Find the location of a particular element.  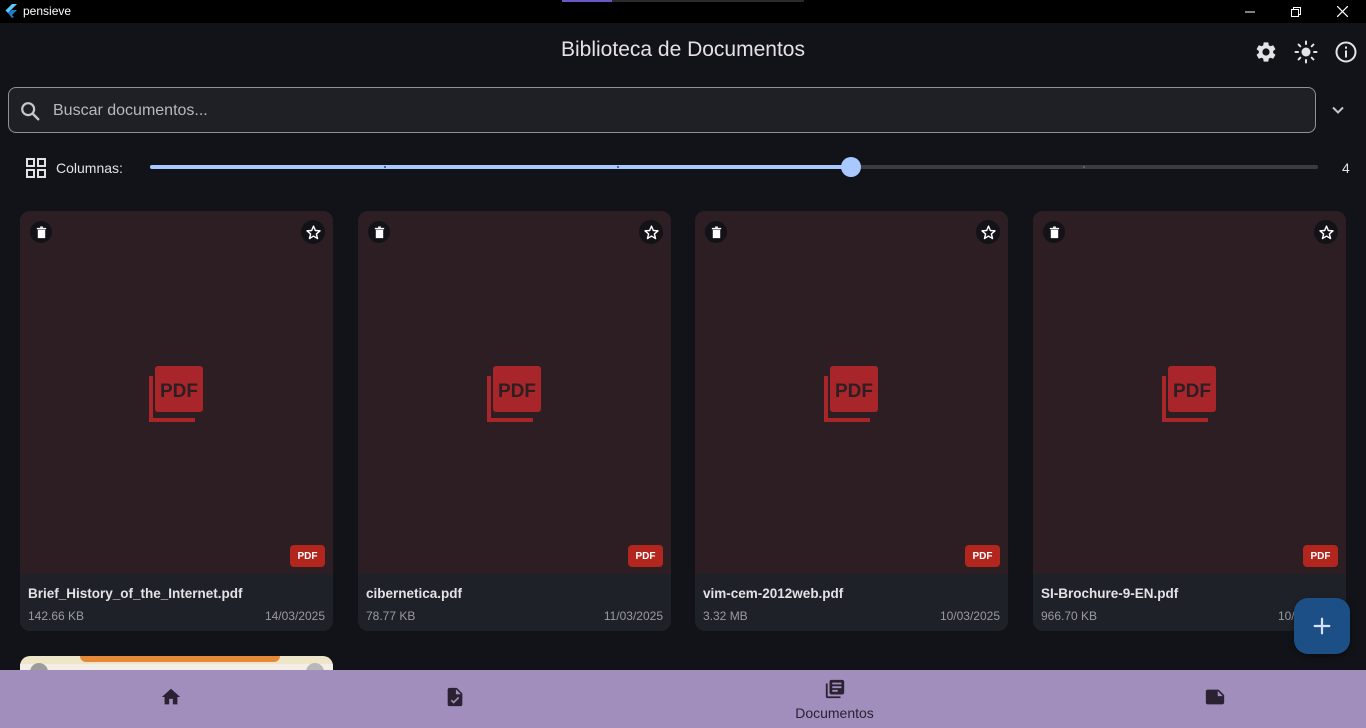

sun-icon is located at coordinates (1306, 52).